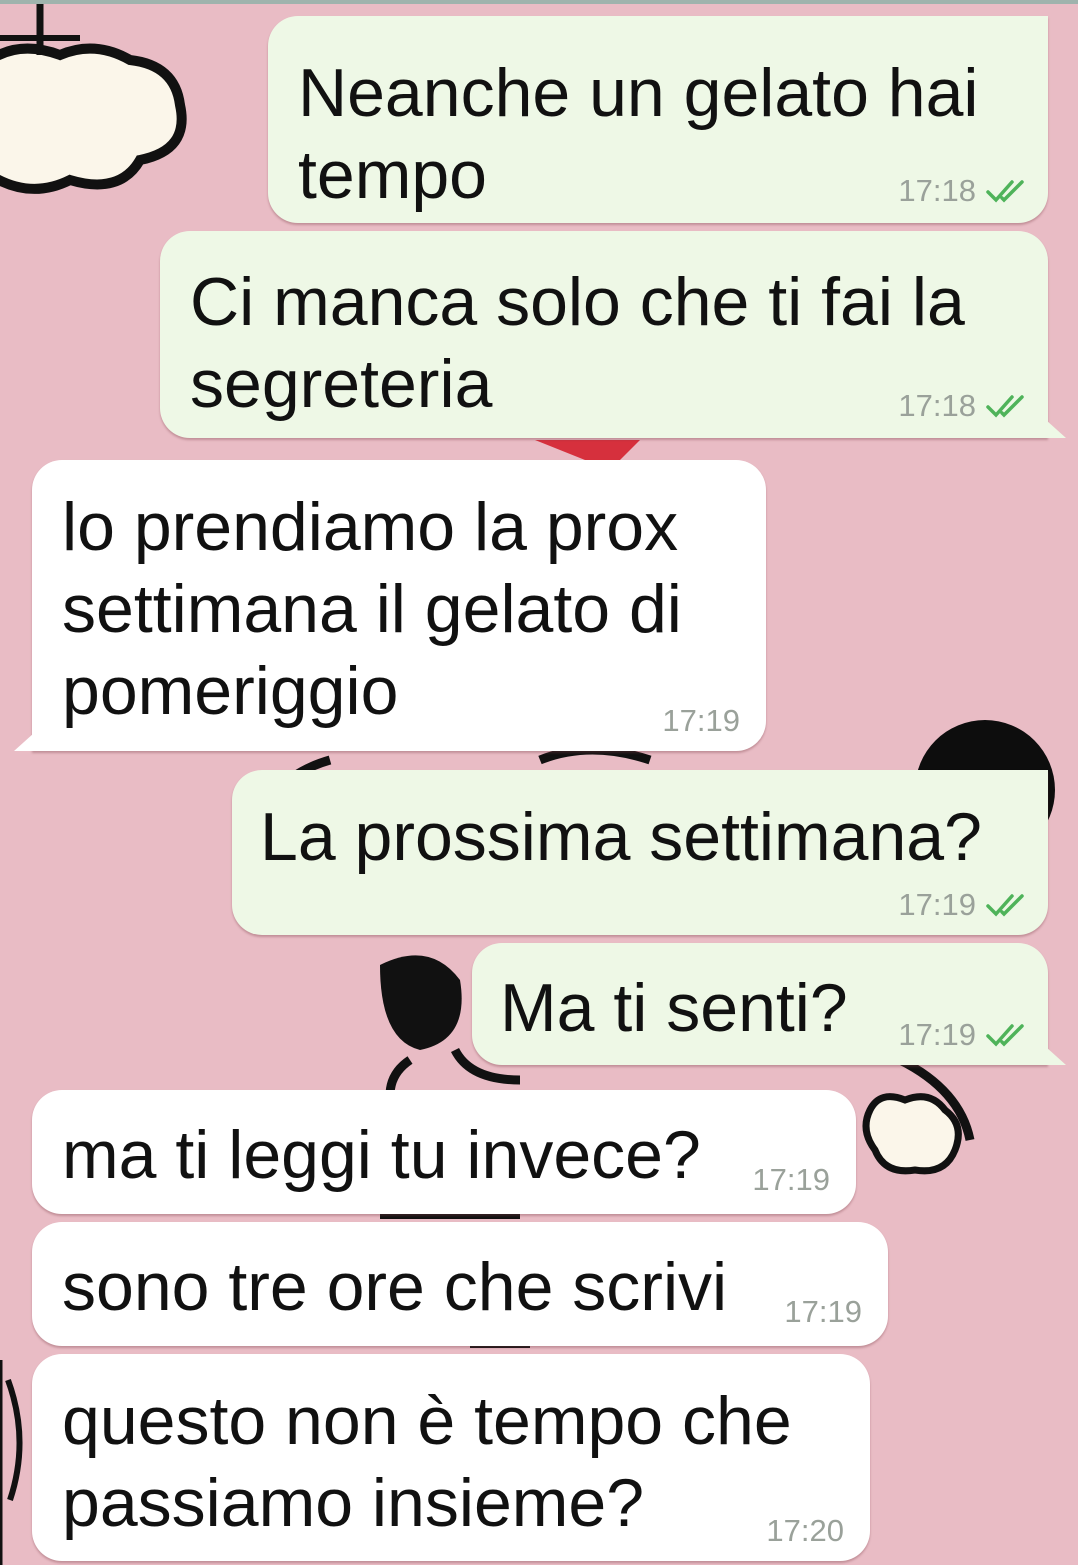 This screenshot has width=1078, height=1565. I want to click on message-outgoing: Ma ti senti? 17:19, so click(760, 1004).